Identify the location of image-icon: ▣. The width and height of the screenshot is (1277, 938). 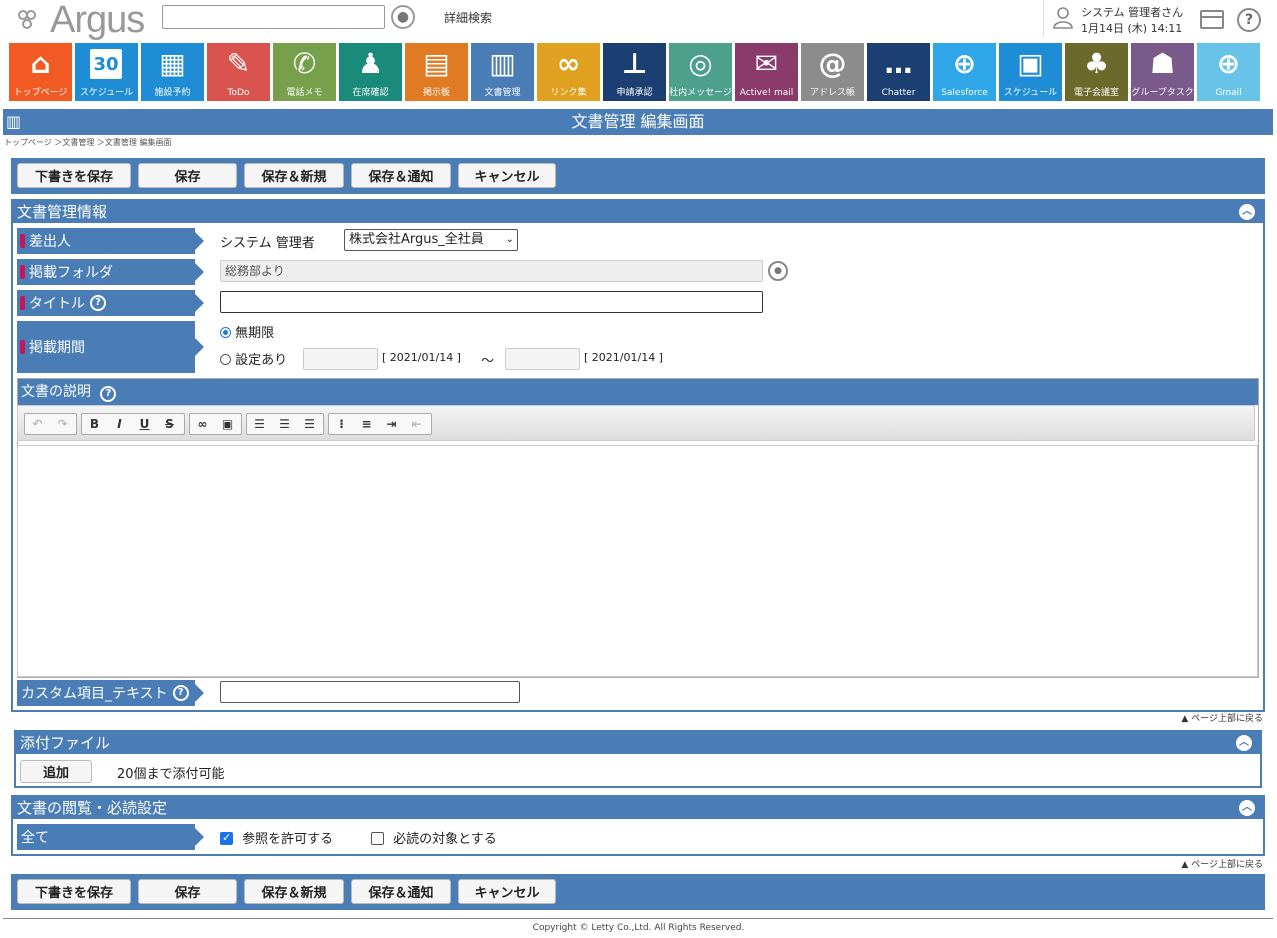
(227, 424).